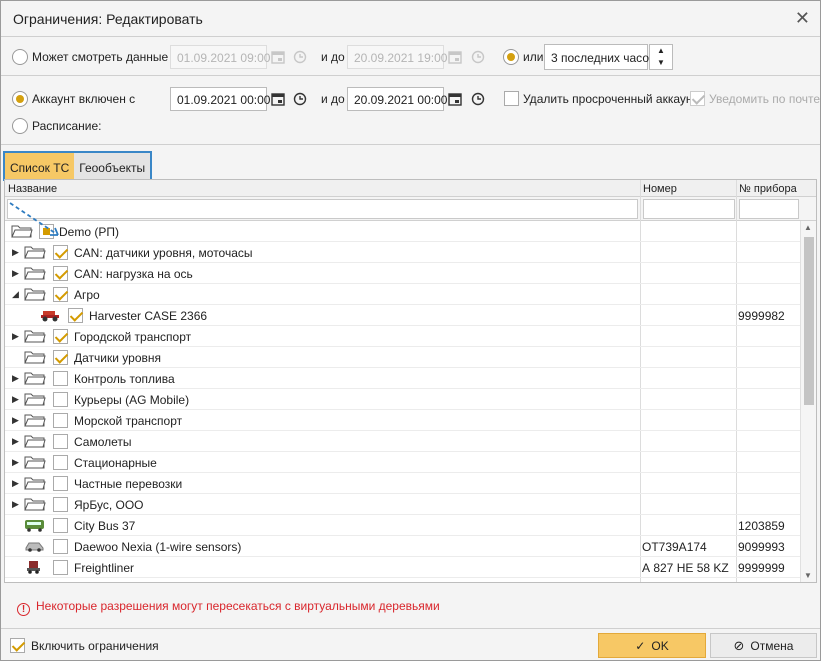 Image resolution: width=821 pixels, height=661 pixels. I want to click on table-row: Датчики уровня, so click(402, 357).